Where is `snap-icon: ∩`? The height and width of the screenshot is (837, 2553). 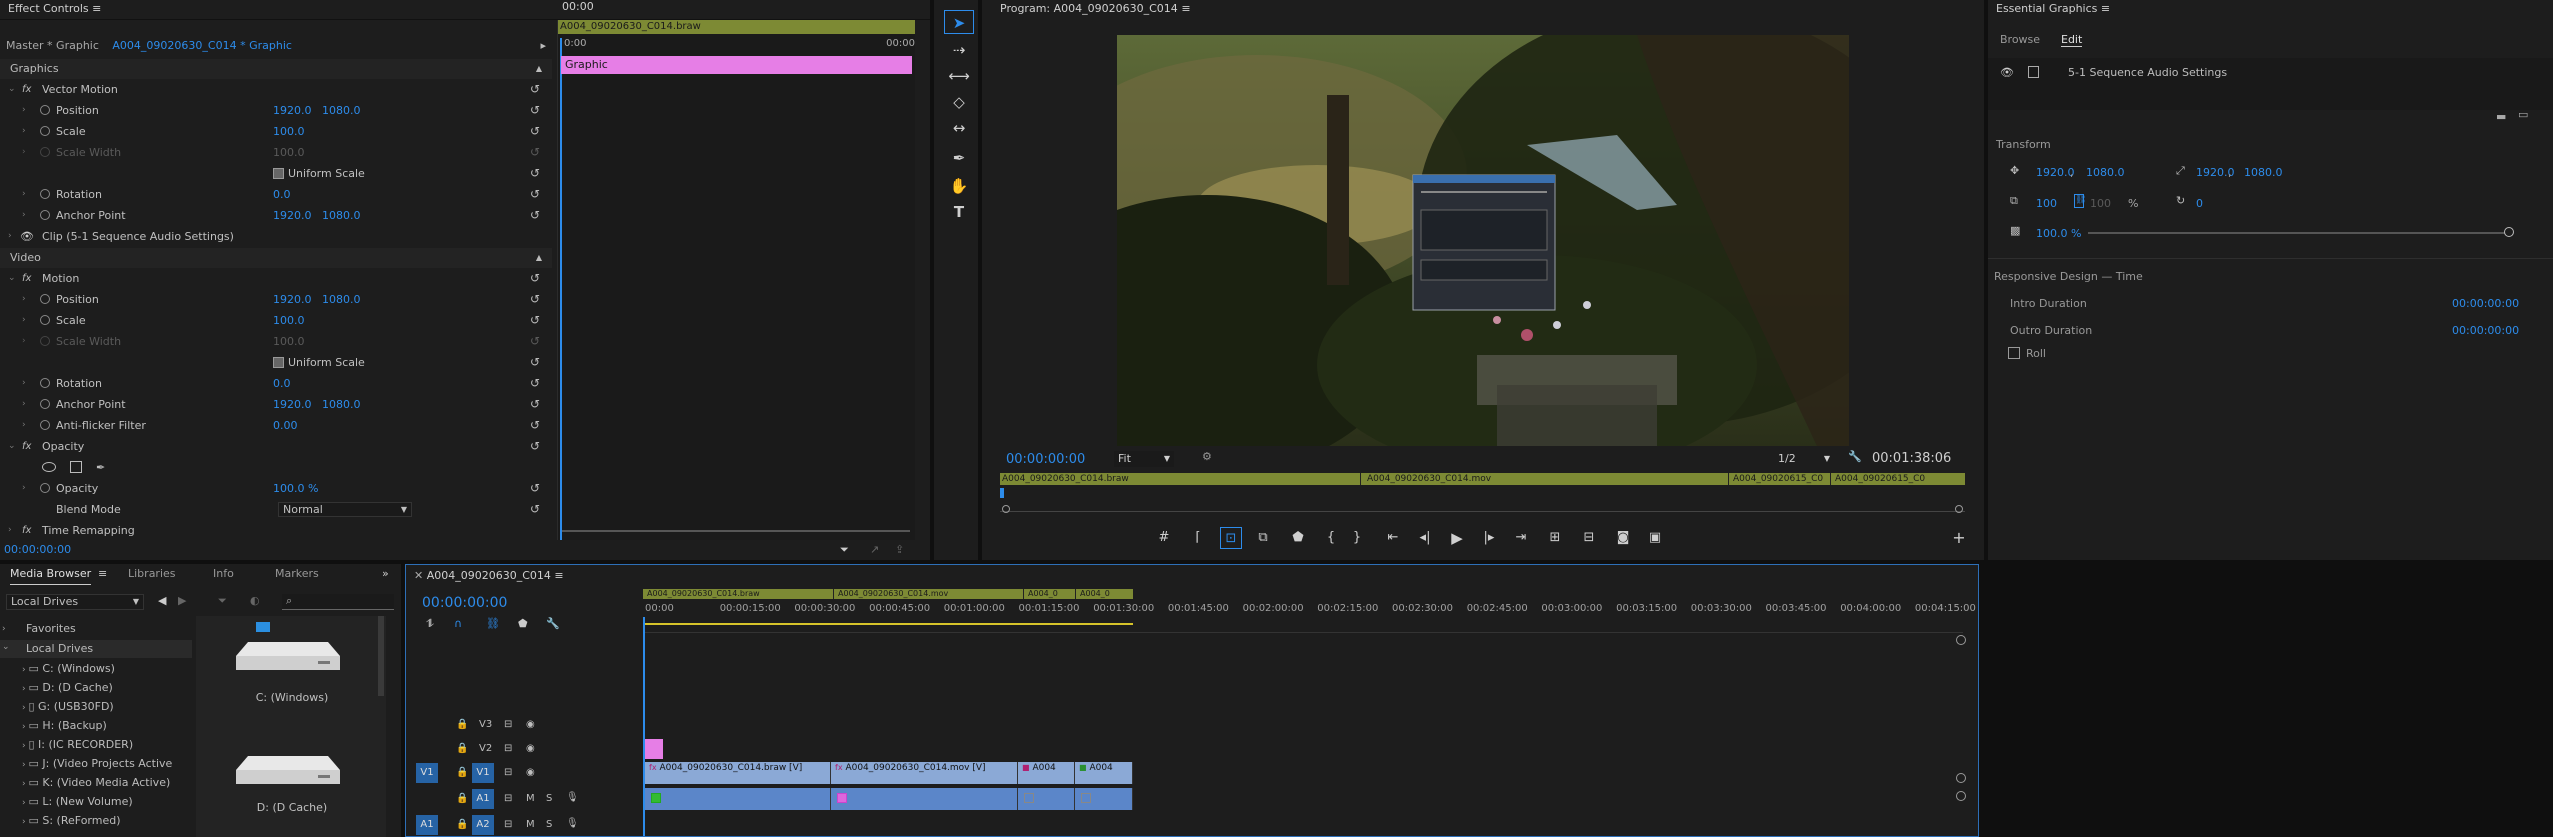 snap-icon: ∩ is located at coordinates (458, 623).